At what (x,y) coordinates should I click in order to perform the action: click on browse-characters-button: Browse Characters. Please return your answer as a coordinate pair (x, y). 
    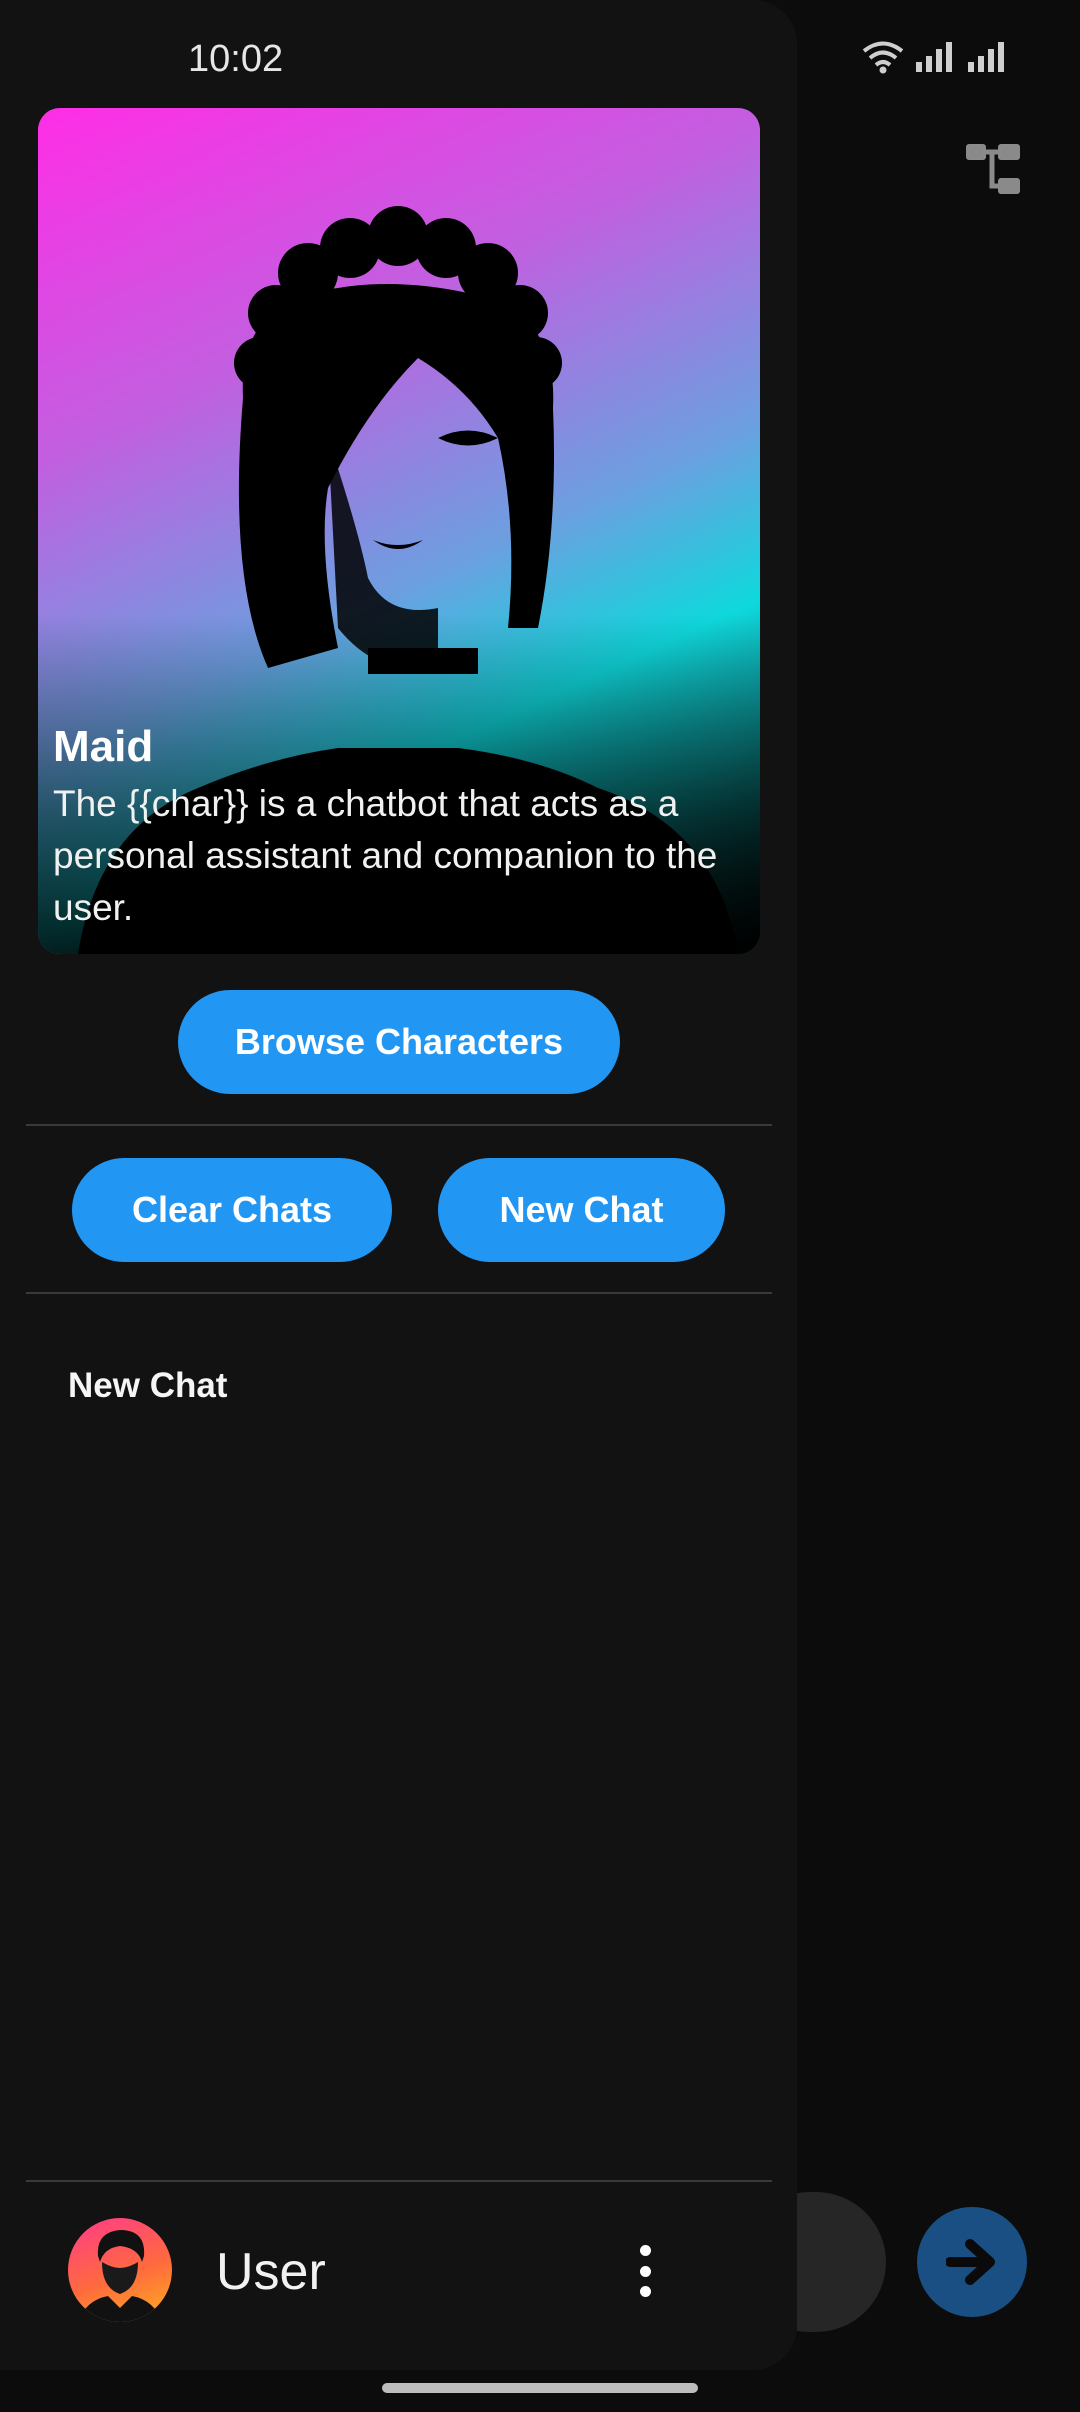
    Looking at the image, I should click on (399, 1042).